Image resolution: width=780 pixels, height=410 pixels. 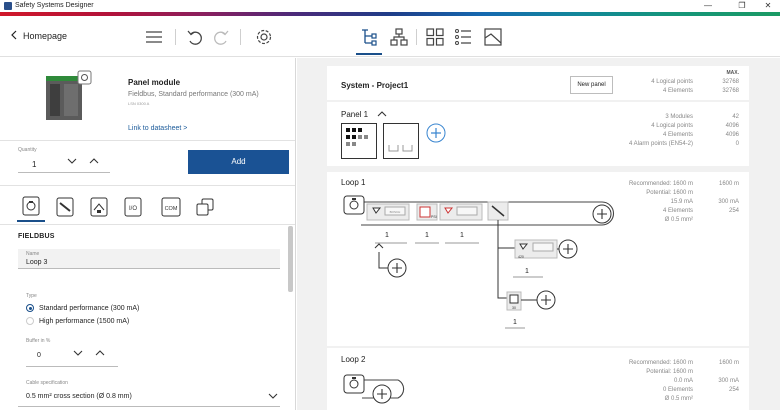 I want to click on buffer-value: 0, so click(x=39, y=355).